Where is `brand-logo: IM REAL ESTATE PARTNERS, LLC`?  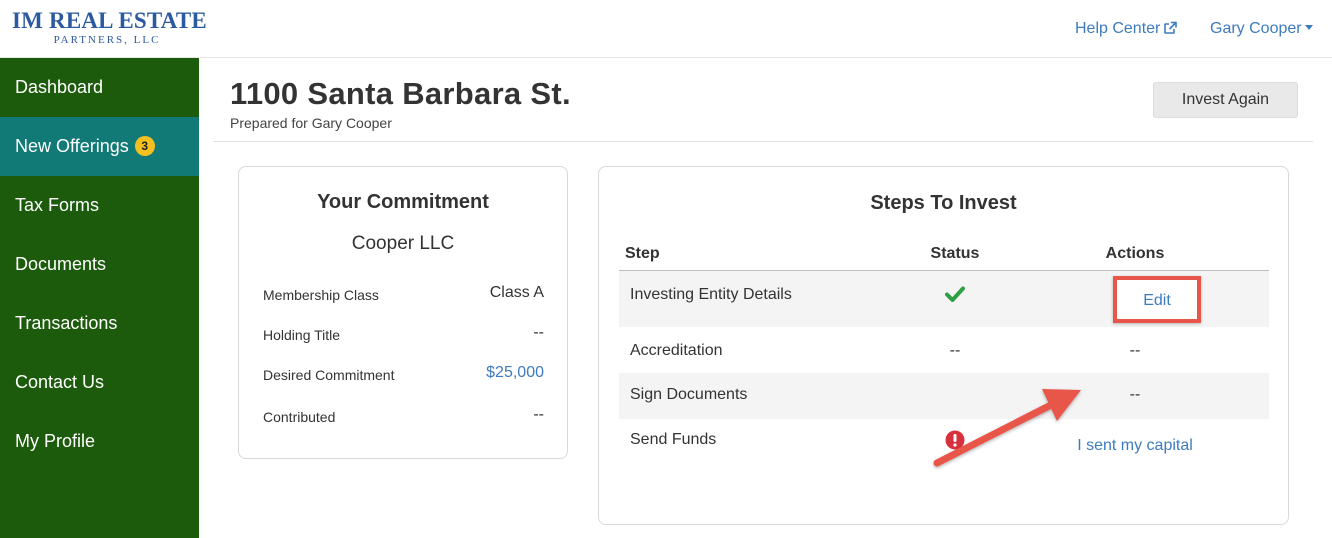
brand-logo: IM REAL ESTATE PARTNERS, LLC is located at coordinates (109, 27).